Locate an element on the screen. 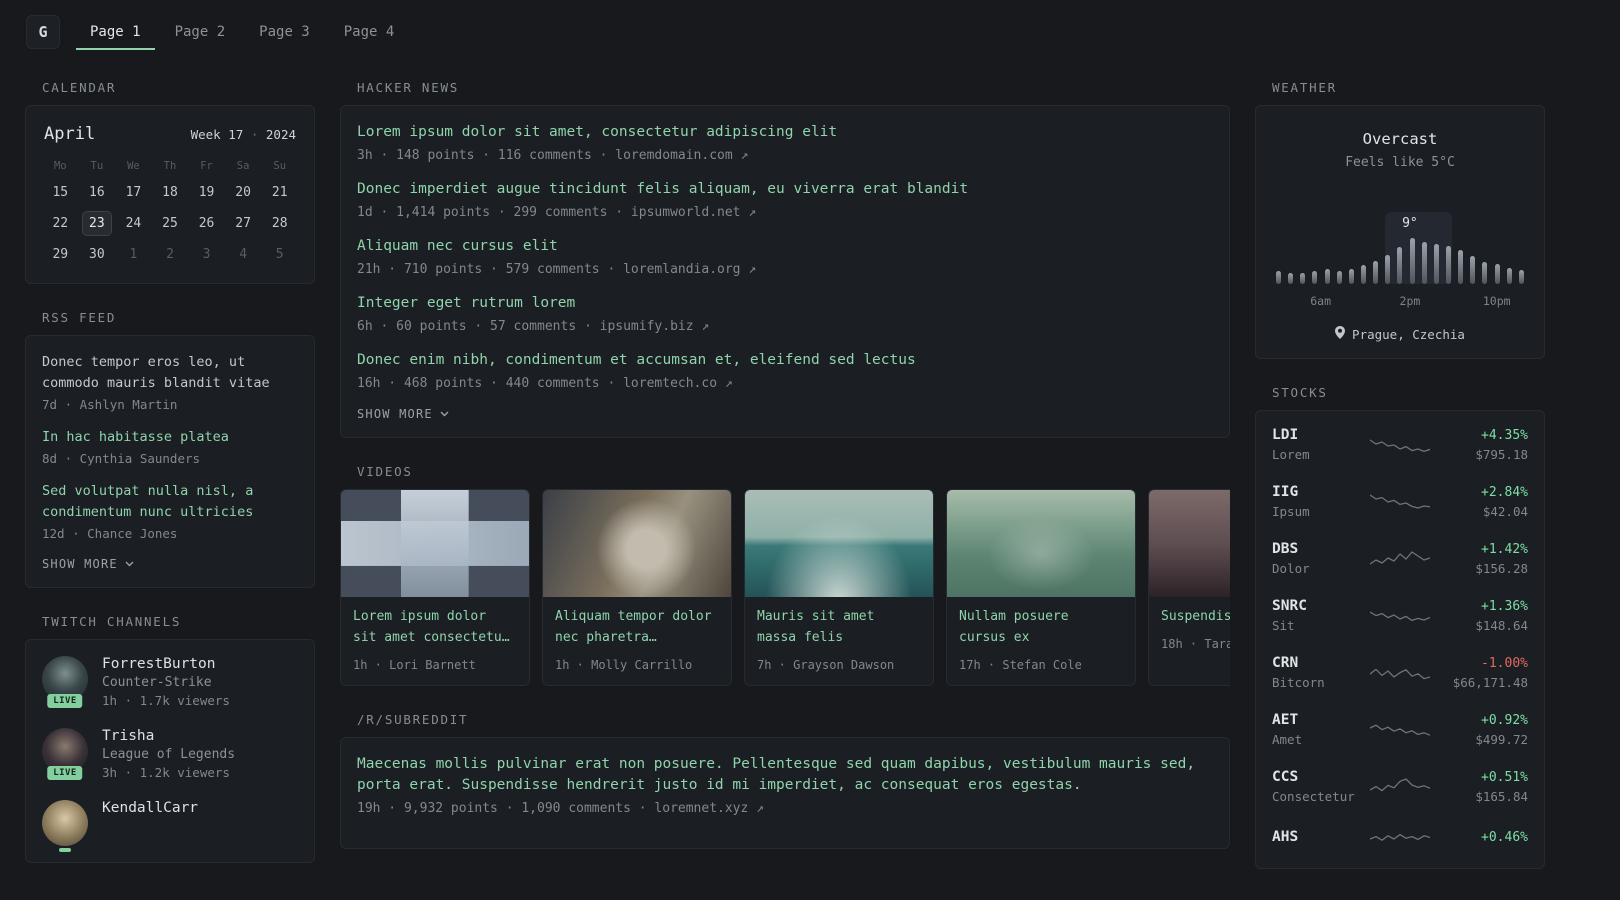  rss-item-title: In hac habitasse platea is located at coordinates (170, 437).